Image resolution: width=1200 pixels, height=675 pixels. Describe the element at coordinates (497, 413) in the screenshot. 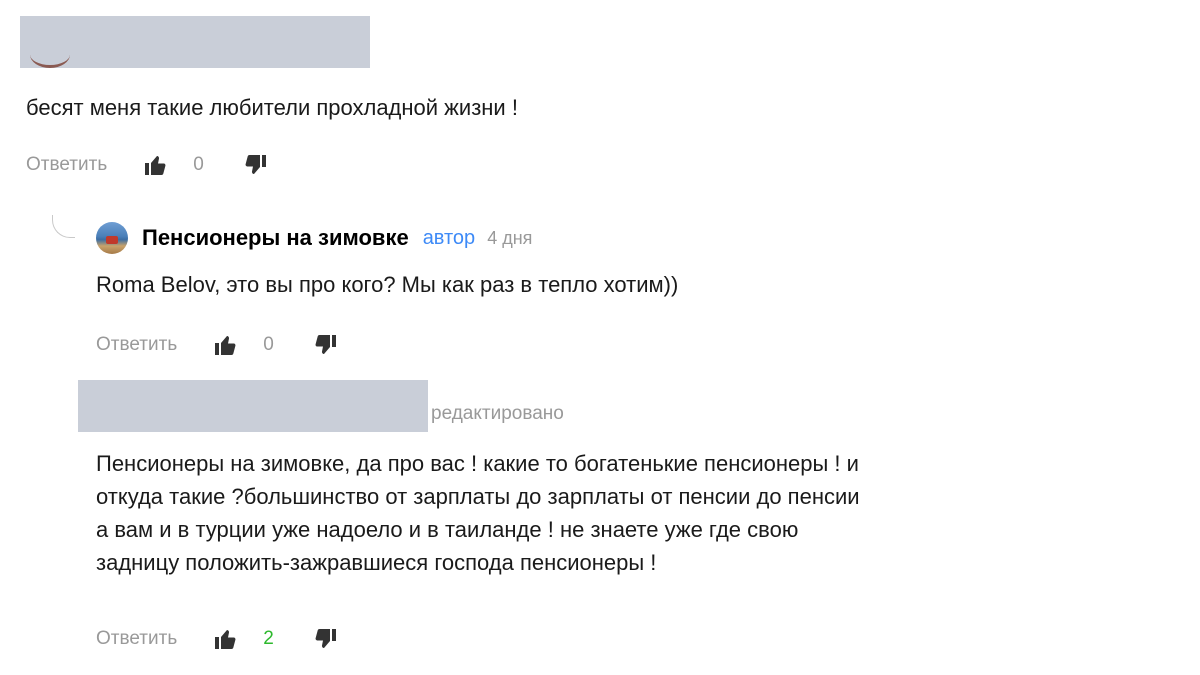

I see `edited-label: редактировано` at that location.